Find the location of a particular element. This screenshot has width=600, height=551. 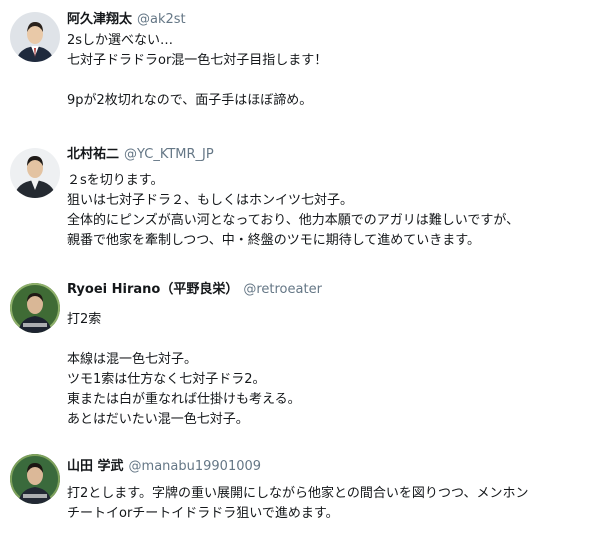

avatar-manabu19901009 is located at coordinates (35, 479).